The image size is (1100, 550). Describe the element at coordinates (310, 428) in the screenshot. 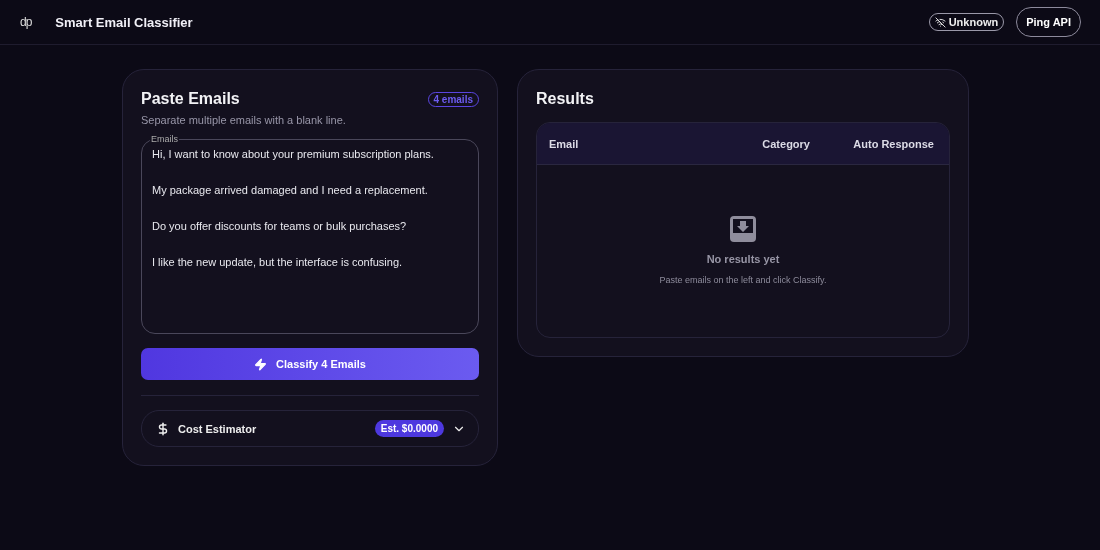

I see `cost-estimator: Cost Estimator Est. $0.0000` at that location.